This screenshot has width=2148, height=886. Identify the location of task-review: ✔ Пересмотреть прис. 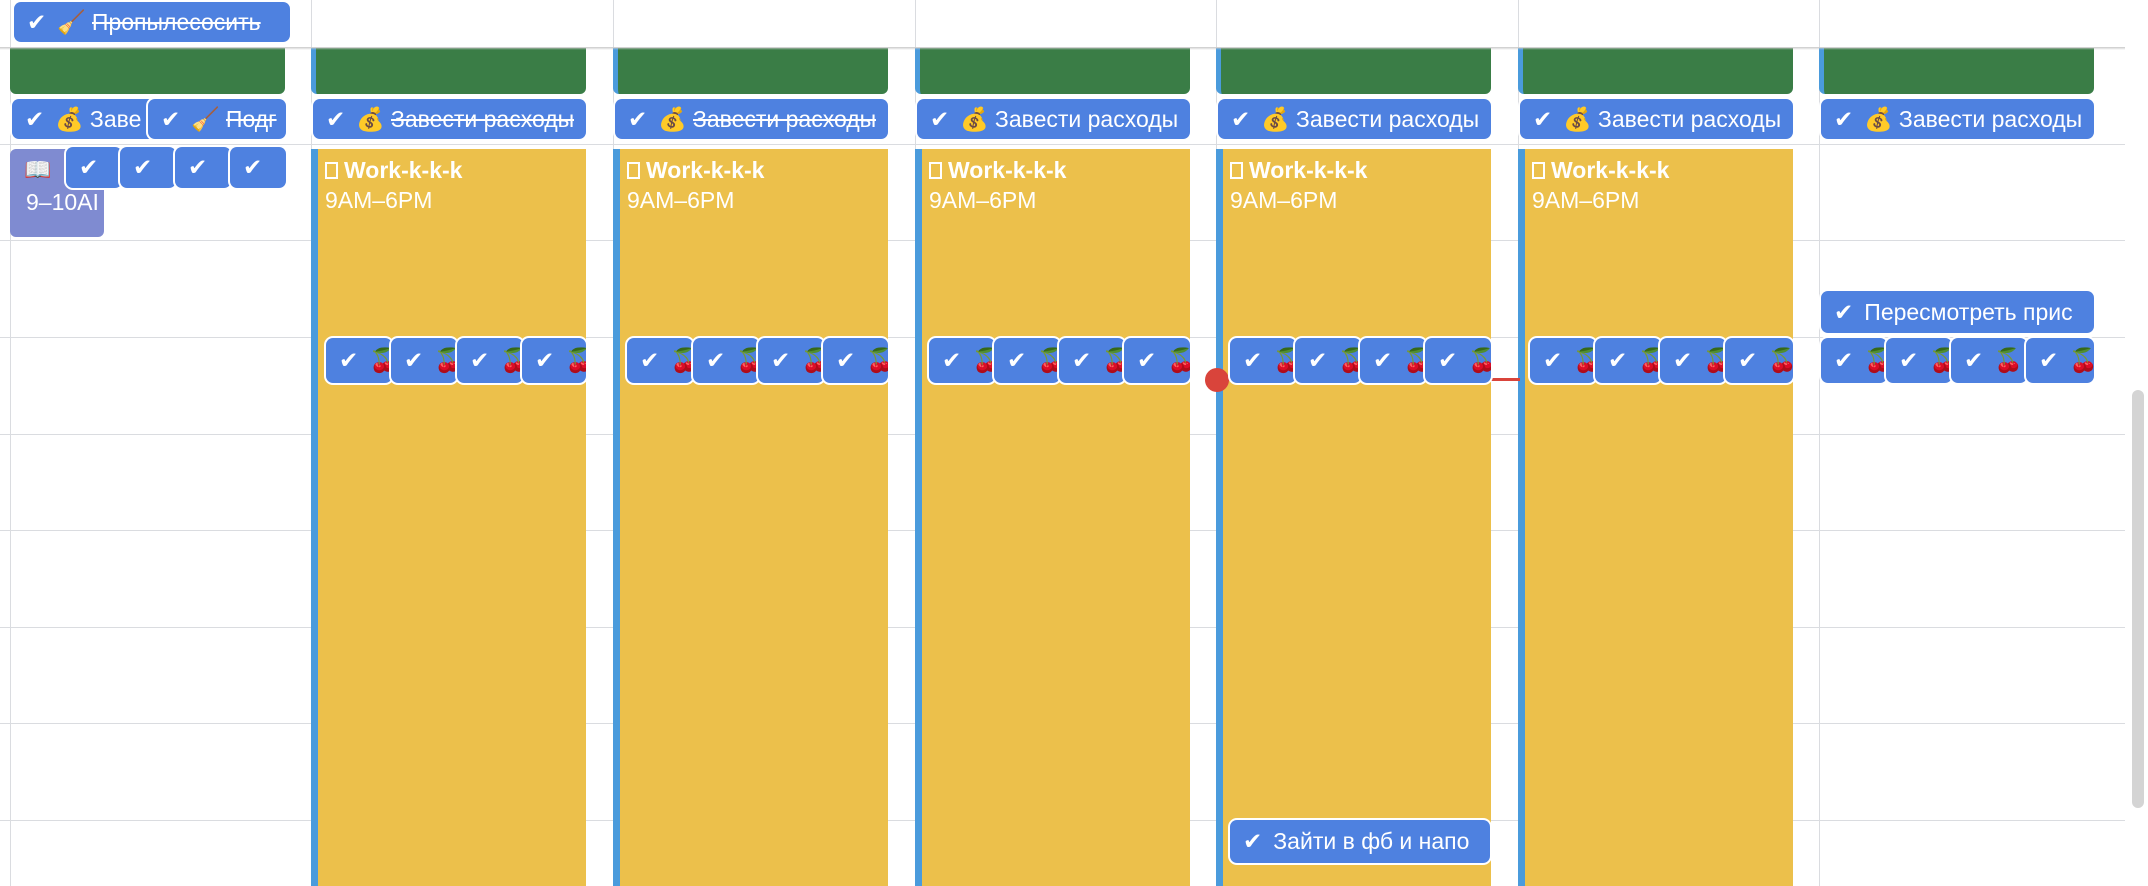
(1957, 312).